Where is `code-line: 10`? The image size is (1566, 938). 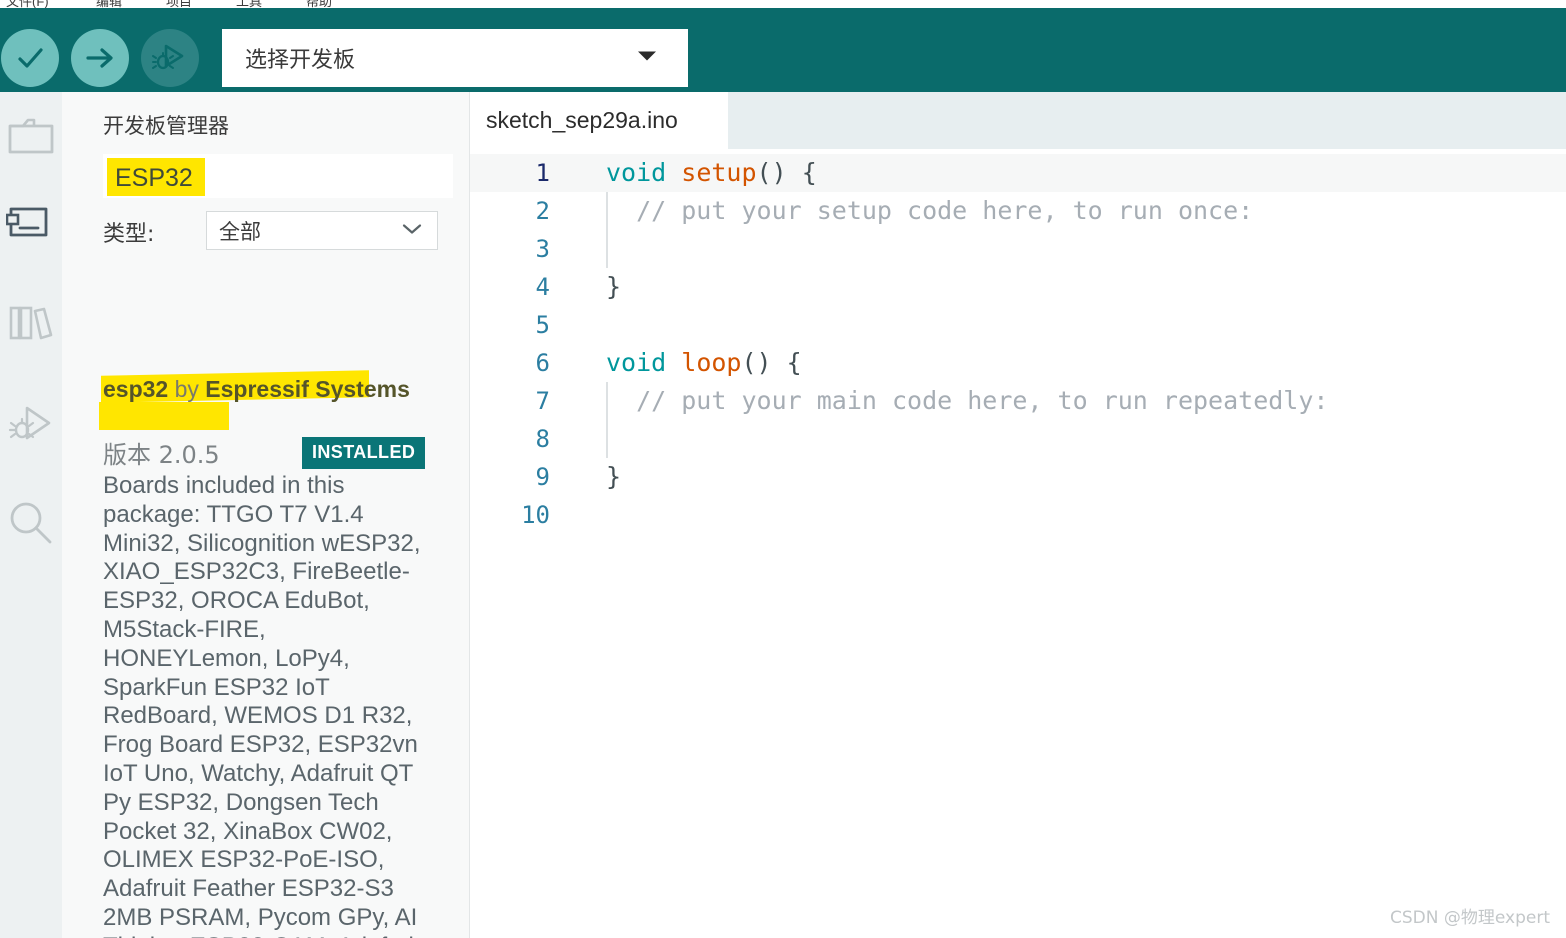
code-line: 10 is located at coordinates (1018, 515).